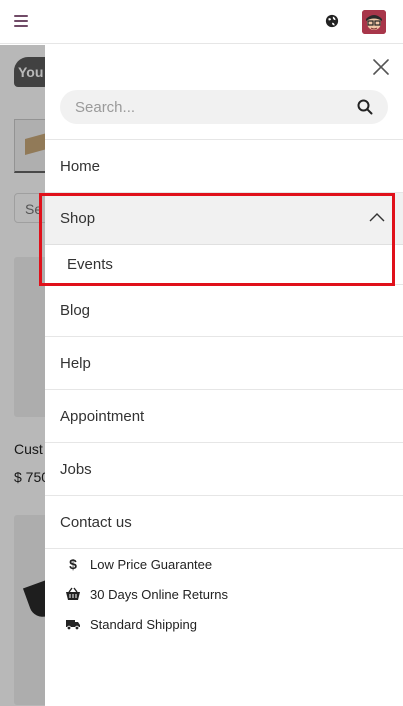 Image resolution: width=403 pixels, height=706 pixels. What do you see at coordinates (365, 107) in the screenshot?
I see `search-icon` at bounding box center [365, 107].